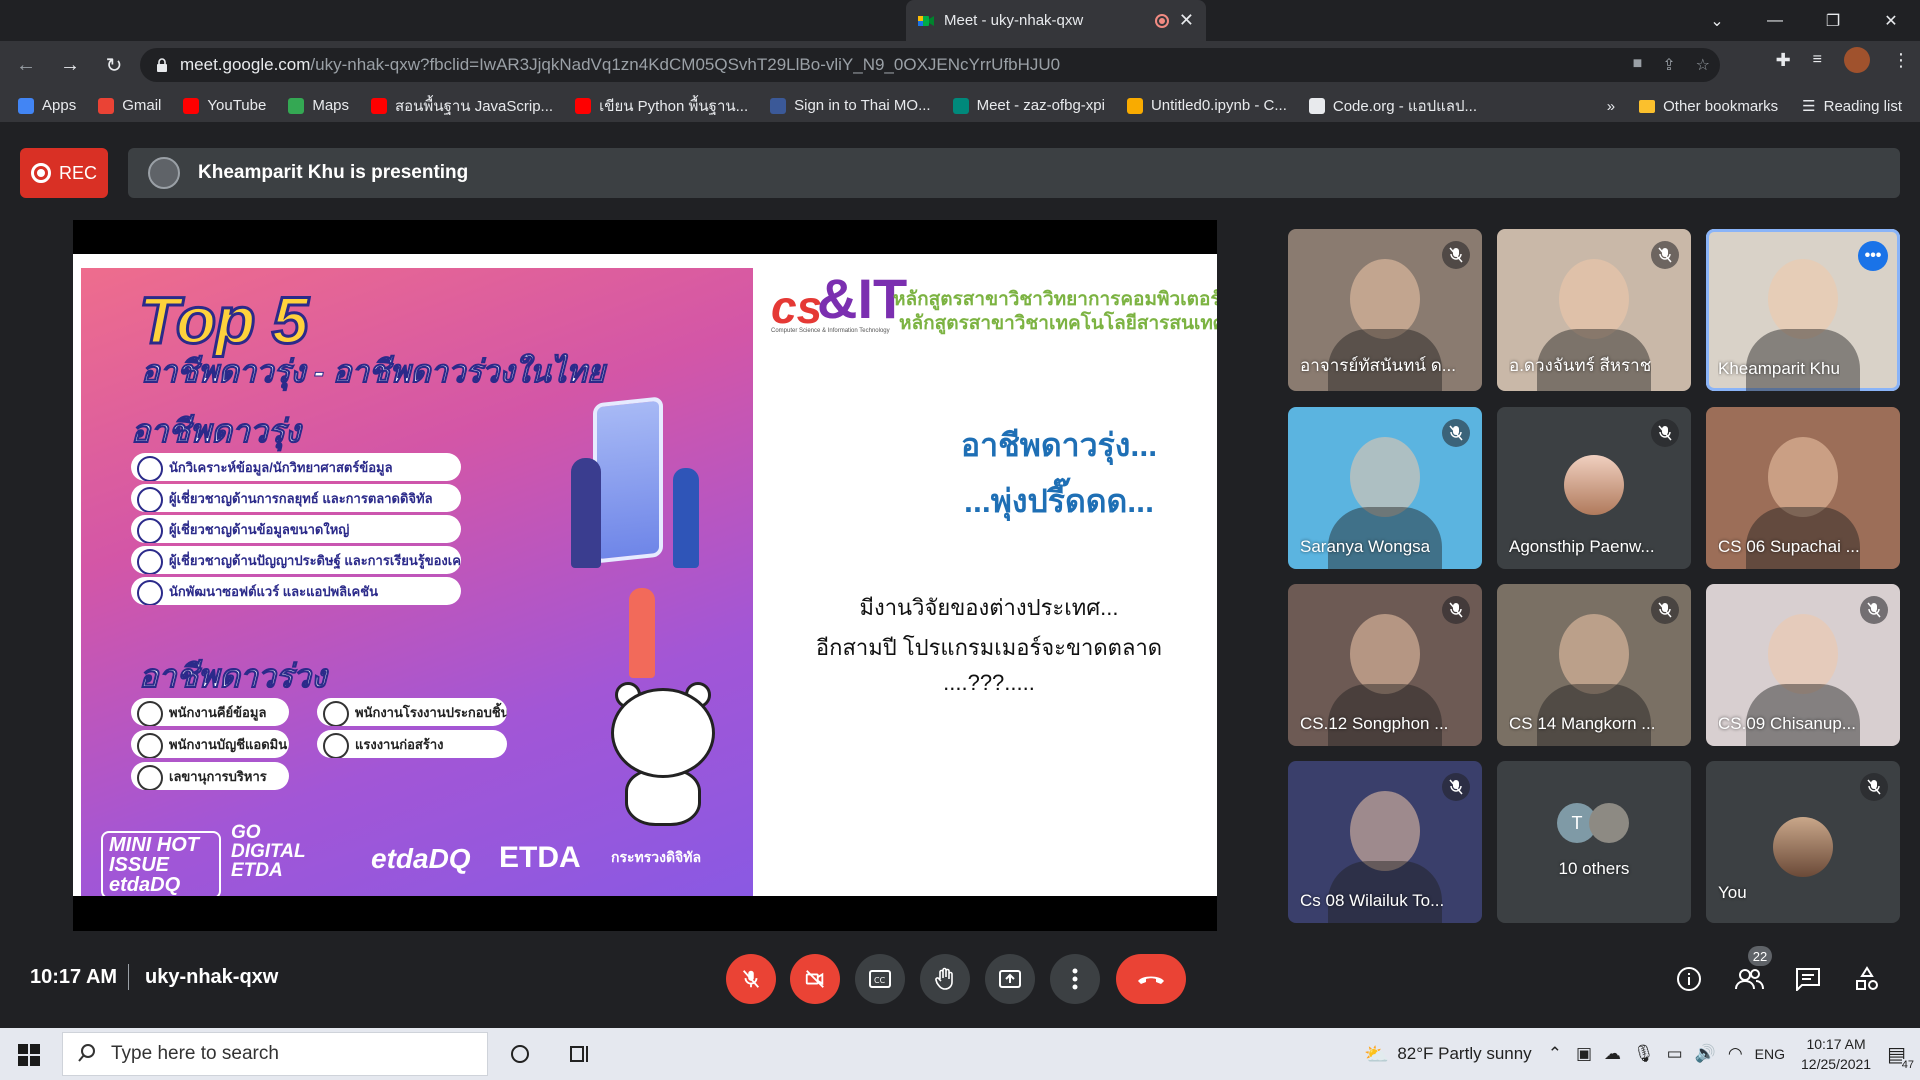  I want to click on bookmark-item: Gmail, so click(129, 105).